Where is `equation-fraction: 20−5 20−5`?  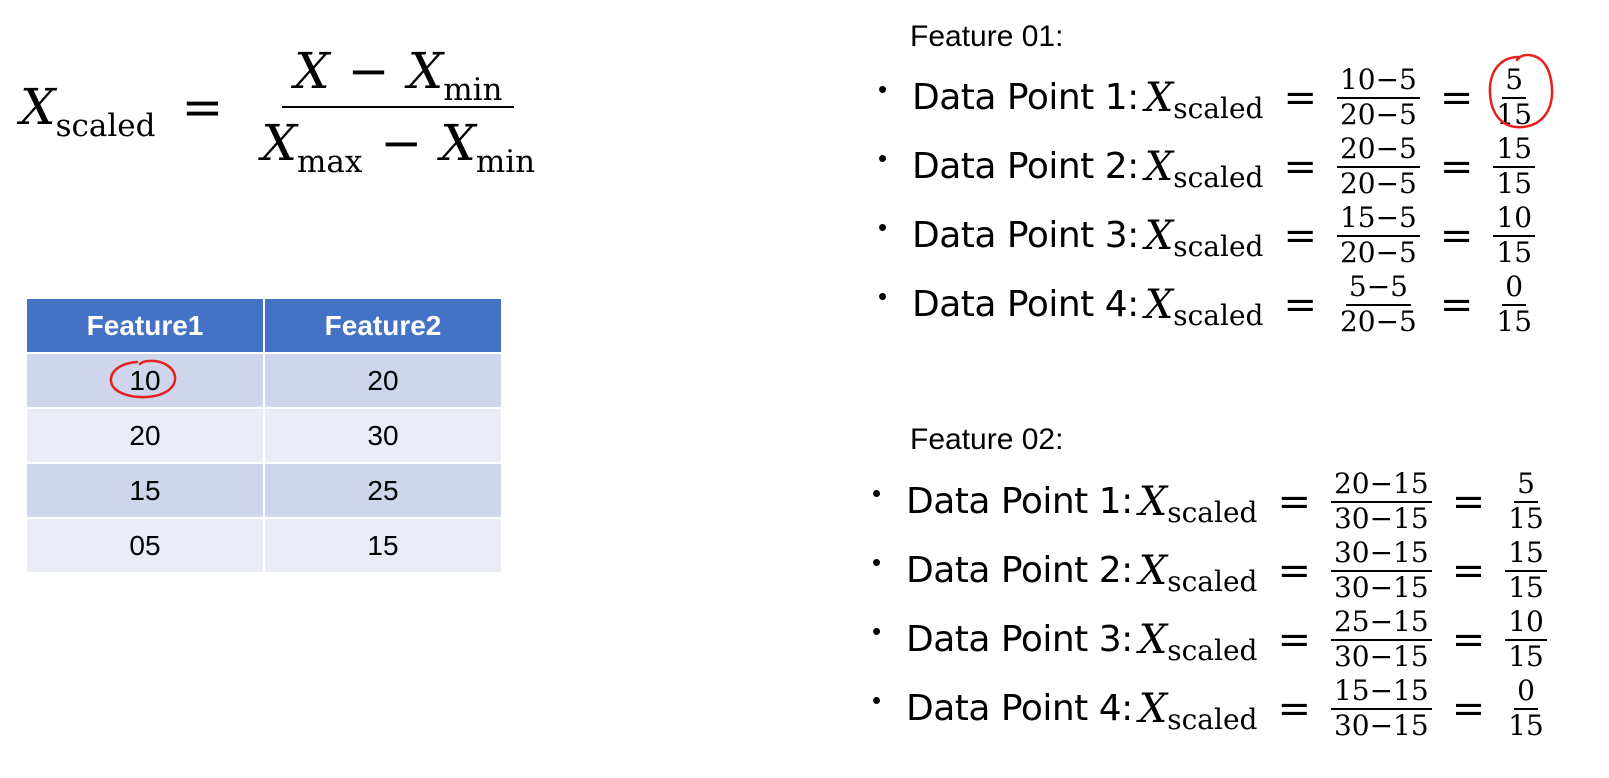
equation-fraction: 20−5 20−5 is located at coordinates (1378, 167).